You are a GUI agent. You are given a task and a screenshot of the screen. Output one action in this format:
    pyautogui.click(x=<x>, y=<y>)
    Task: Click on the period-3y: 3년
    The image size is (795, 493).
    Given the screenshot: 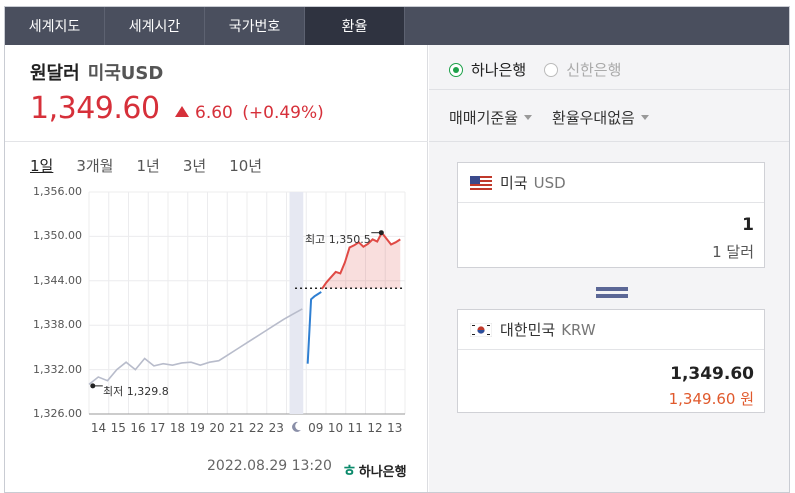 What is the action you would take?
    pyautogui.click(x=194, y=165)
    